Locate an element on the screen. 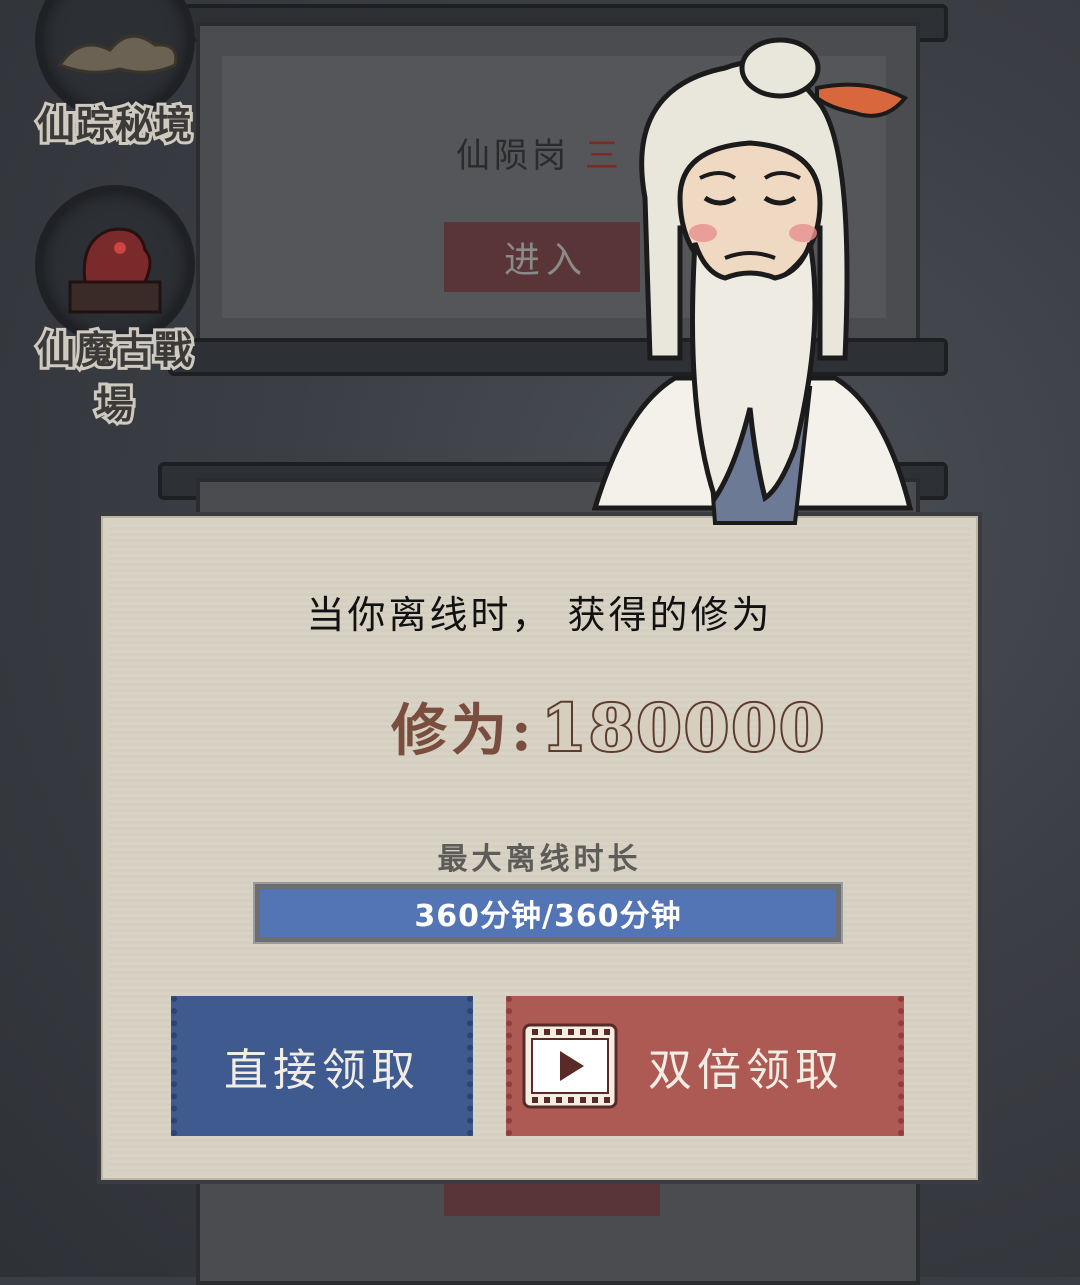 This screenshot has width=1080, height=1285. max-offline-label: 最大离线时长 is located at coordinates (539, 859).